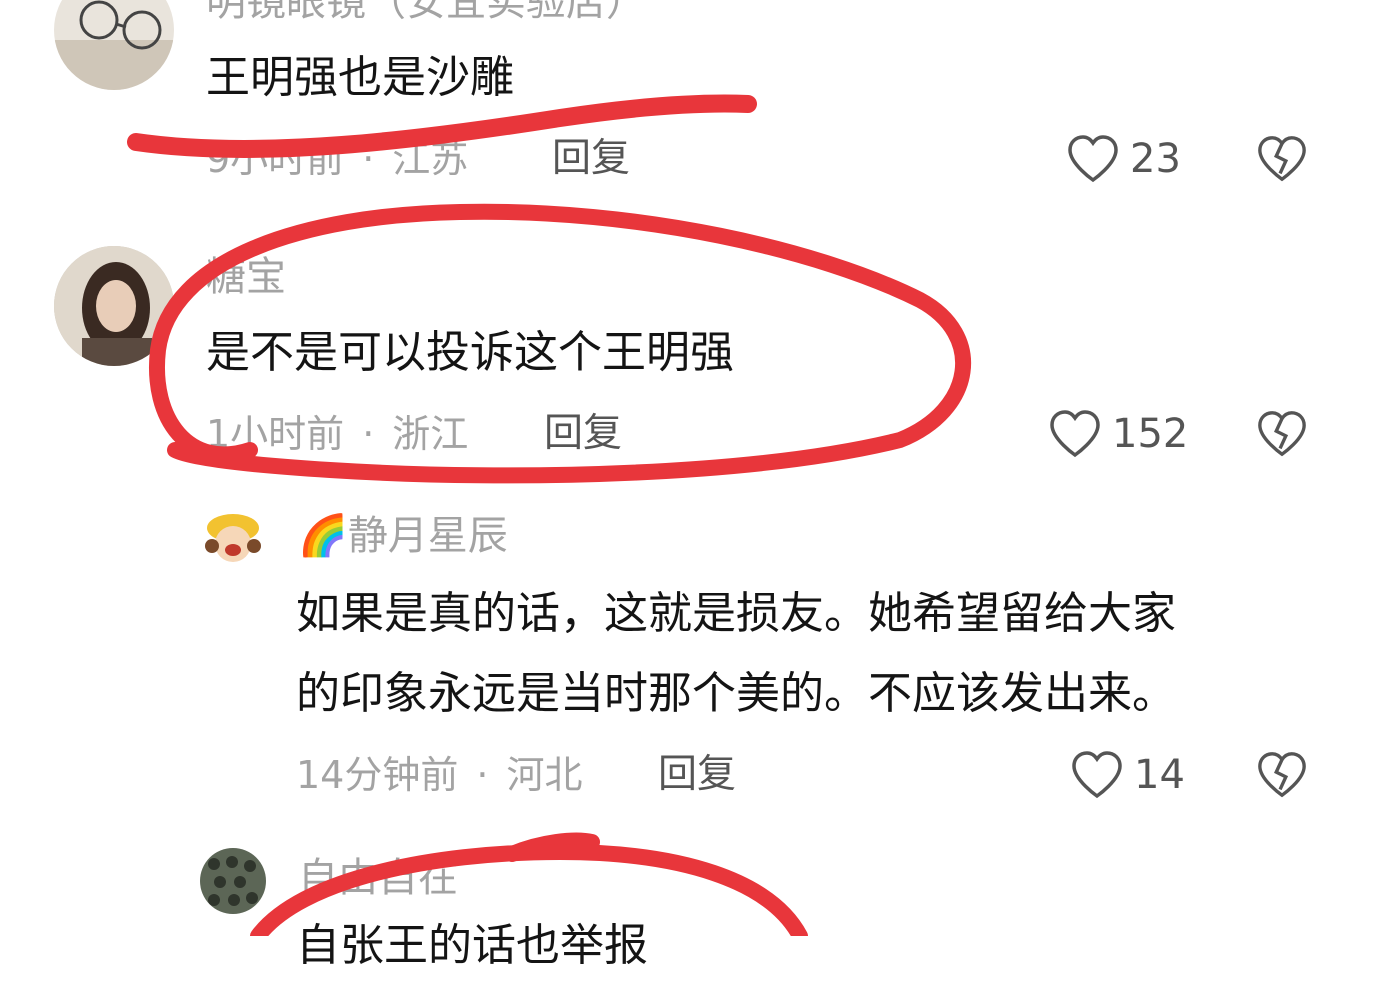 This screenshot has height=986, width=1374. I want to click on comment-text-line-1: 如果是真的话，这就是损友。她希望留给大家, so click(736, 613).